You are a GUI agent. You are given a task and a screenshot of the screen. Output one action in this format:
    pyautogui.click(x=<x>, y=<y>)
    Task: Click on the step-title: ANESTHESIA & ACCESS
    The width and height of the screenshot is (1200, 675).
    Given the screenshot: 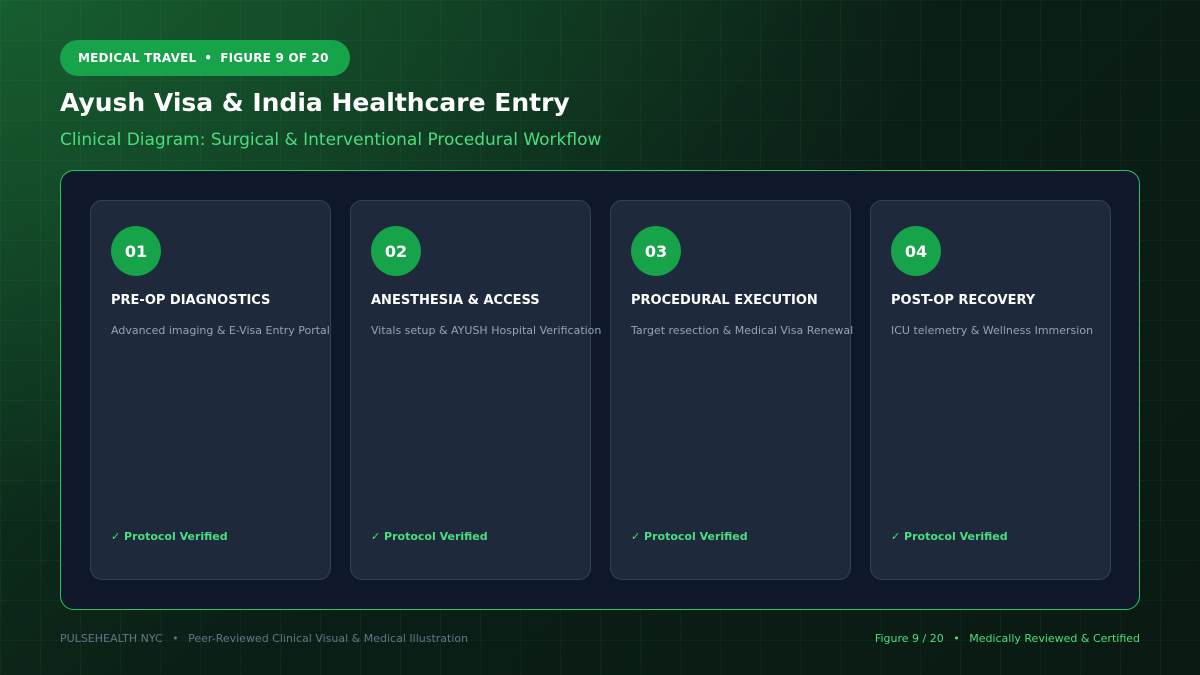 What is the action you would take?
    pyautogui.click(x=455, y=300)
    